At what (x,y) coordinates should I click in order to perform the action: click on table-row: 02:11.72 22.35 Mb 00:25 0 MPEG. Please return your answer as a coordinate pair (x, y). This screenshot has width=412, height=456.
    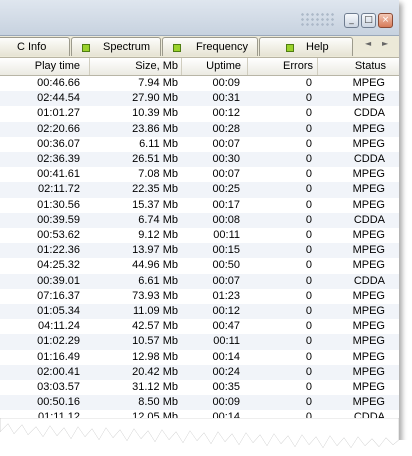
    Looking at the image, I should click on (199, 190).